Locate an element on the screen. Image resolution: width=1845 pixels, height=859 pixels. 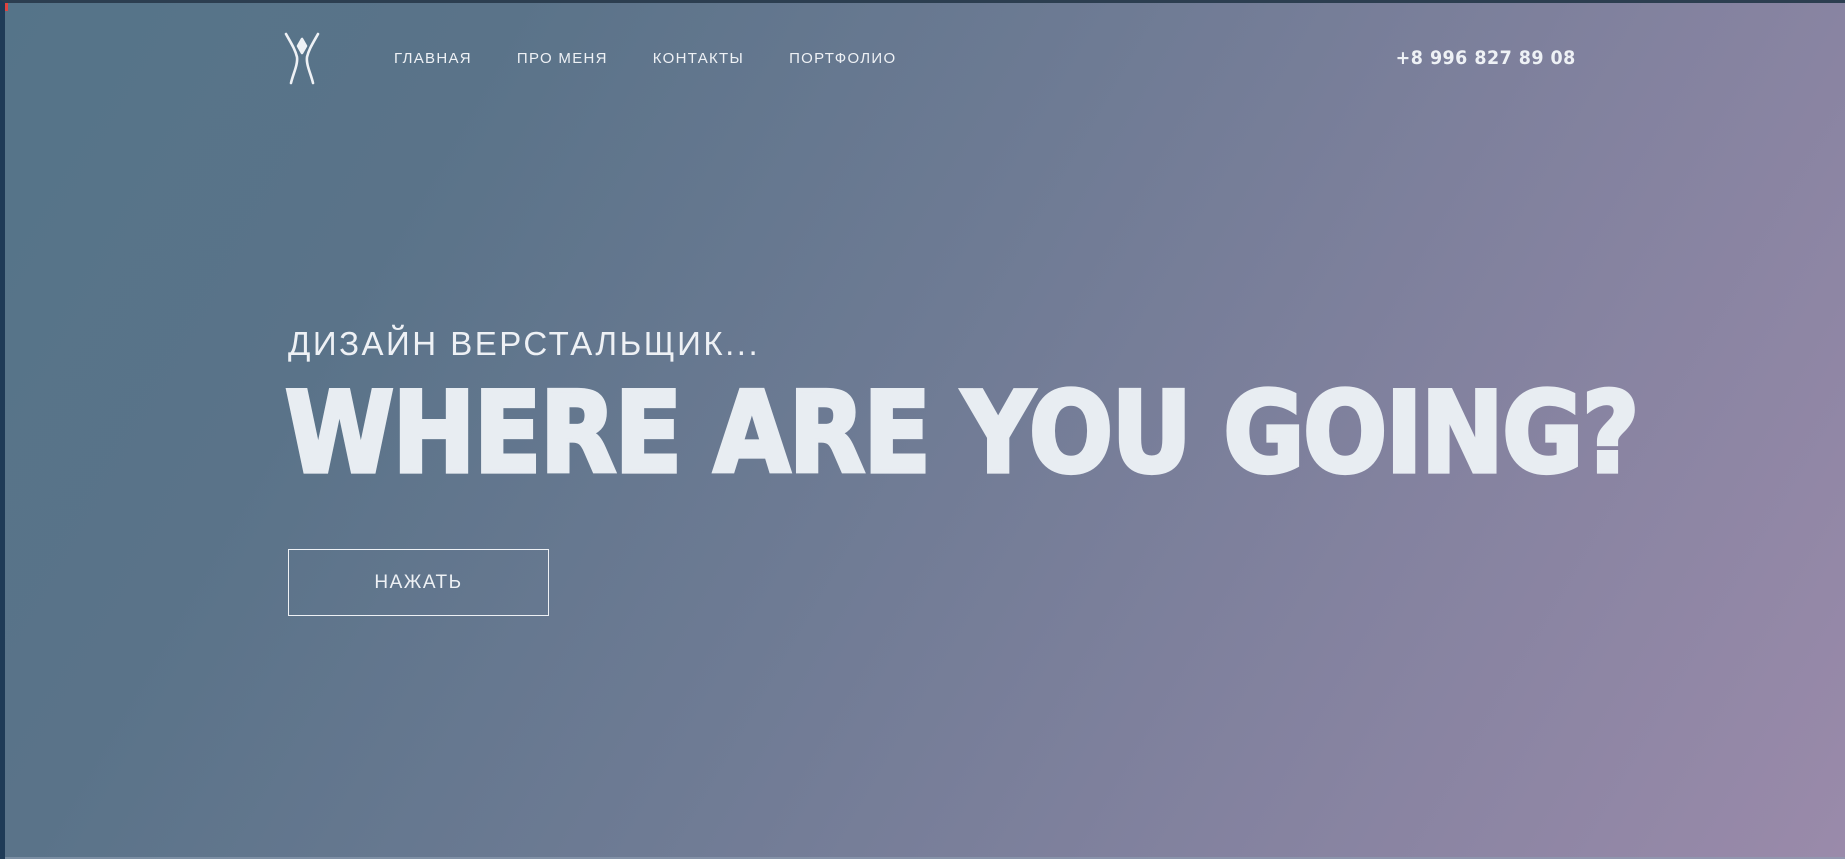
nav-item-contacts: КОНТАКТЫ is located at coordinates (698, 58).